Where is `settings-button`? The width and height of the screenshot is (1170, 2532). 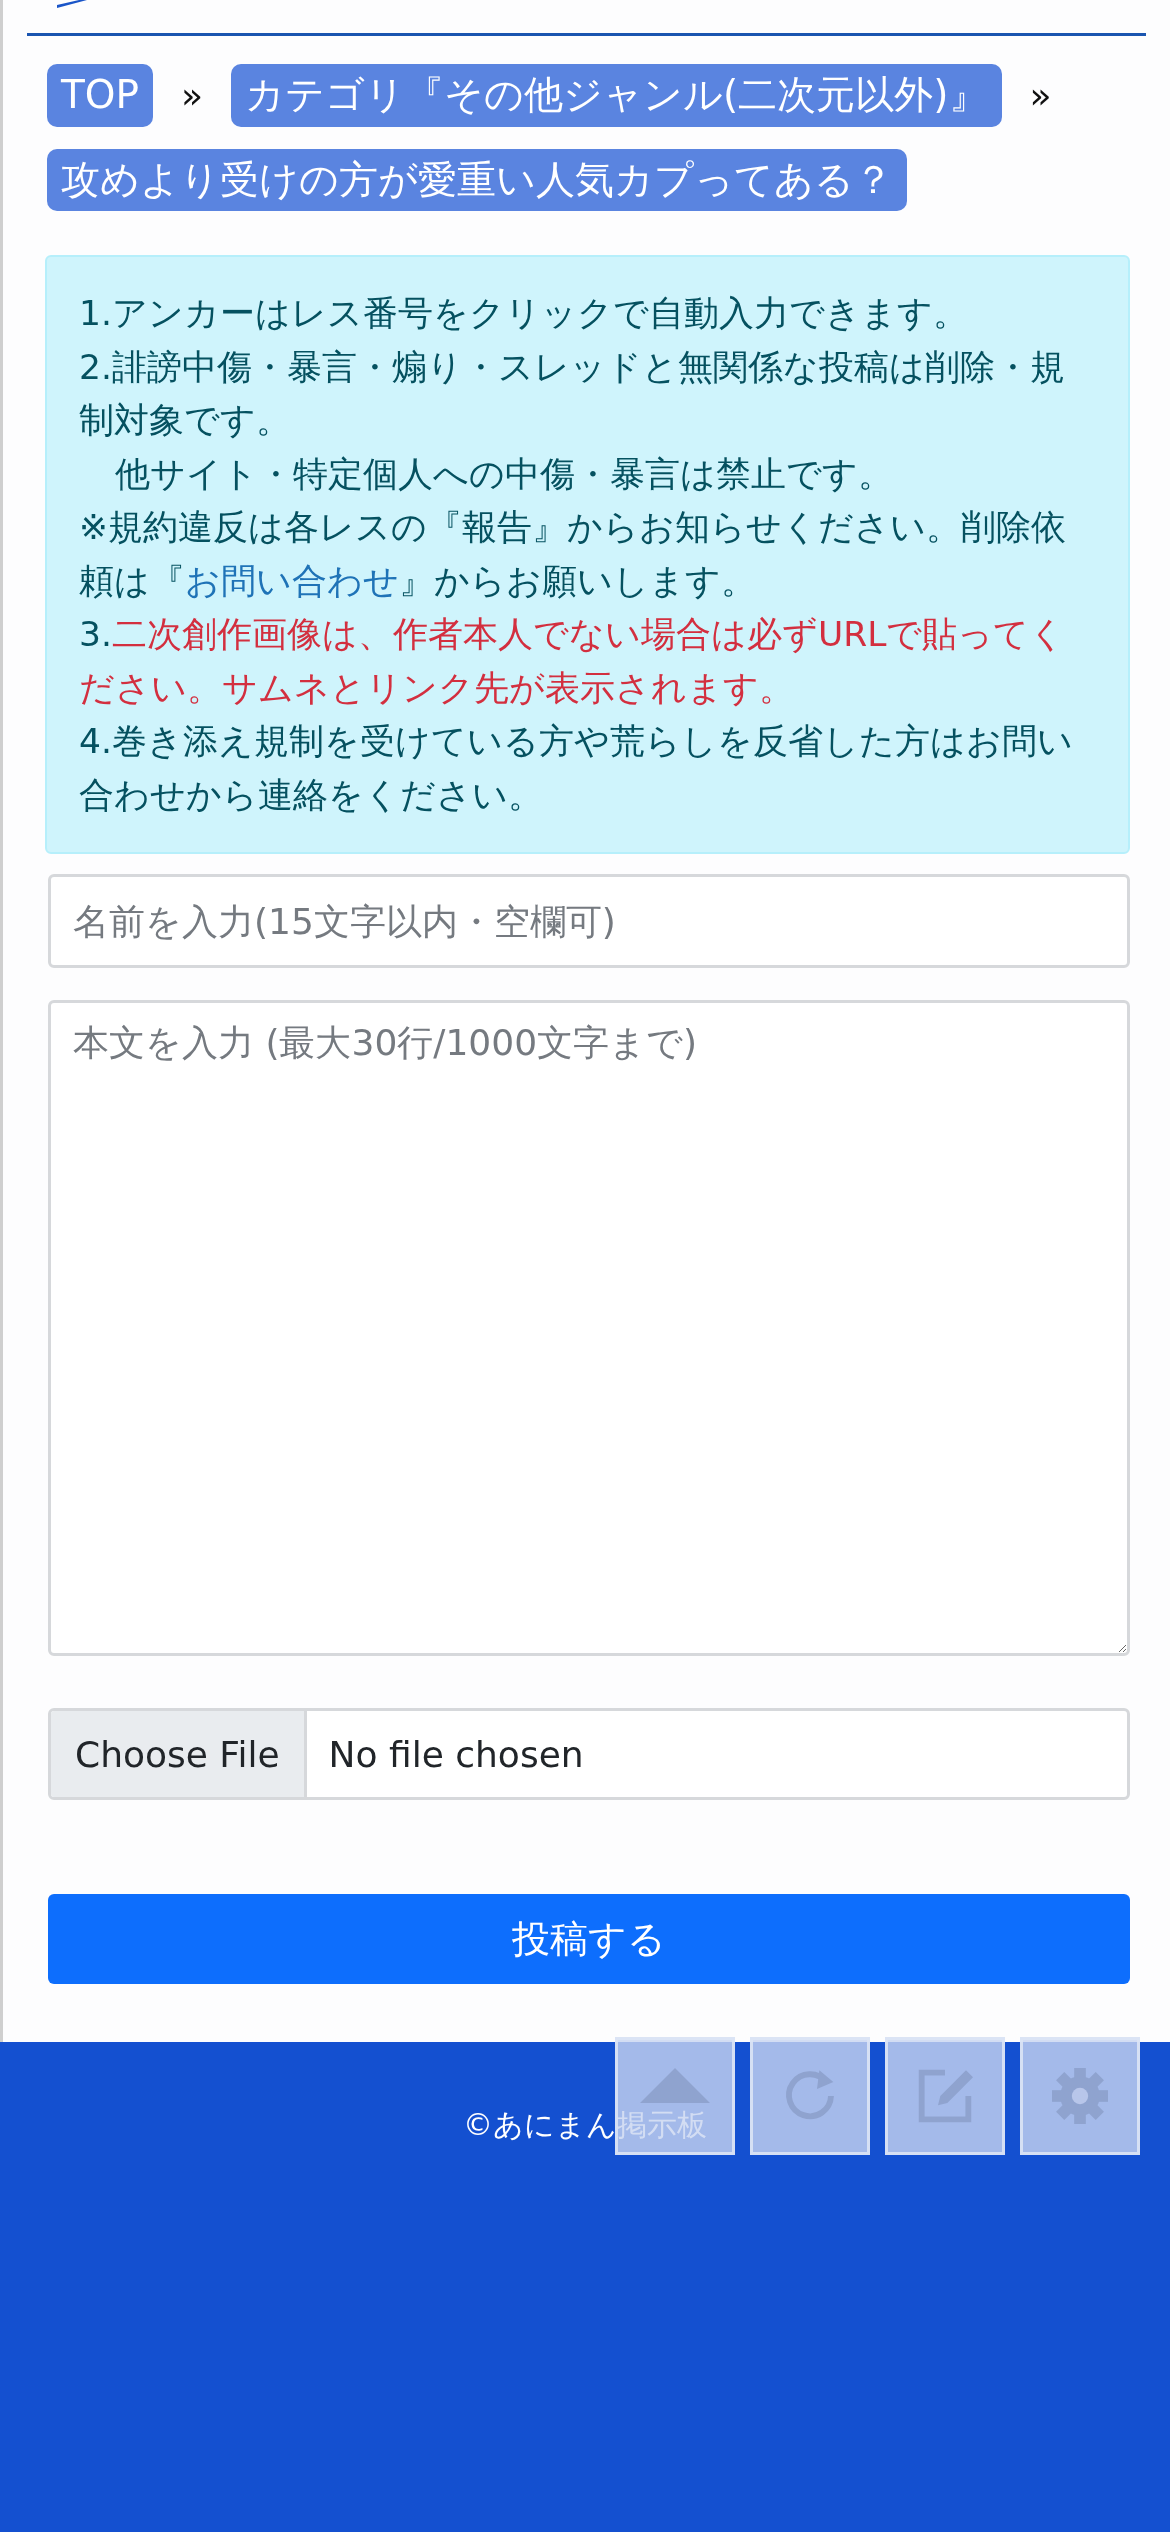 settings-button is located at coordinates (1080, 2096).